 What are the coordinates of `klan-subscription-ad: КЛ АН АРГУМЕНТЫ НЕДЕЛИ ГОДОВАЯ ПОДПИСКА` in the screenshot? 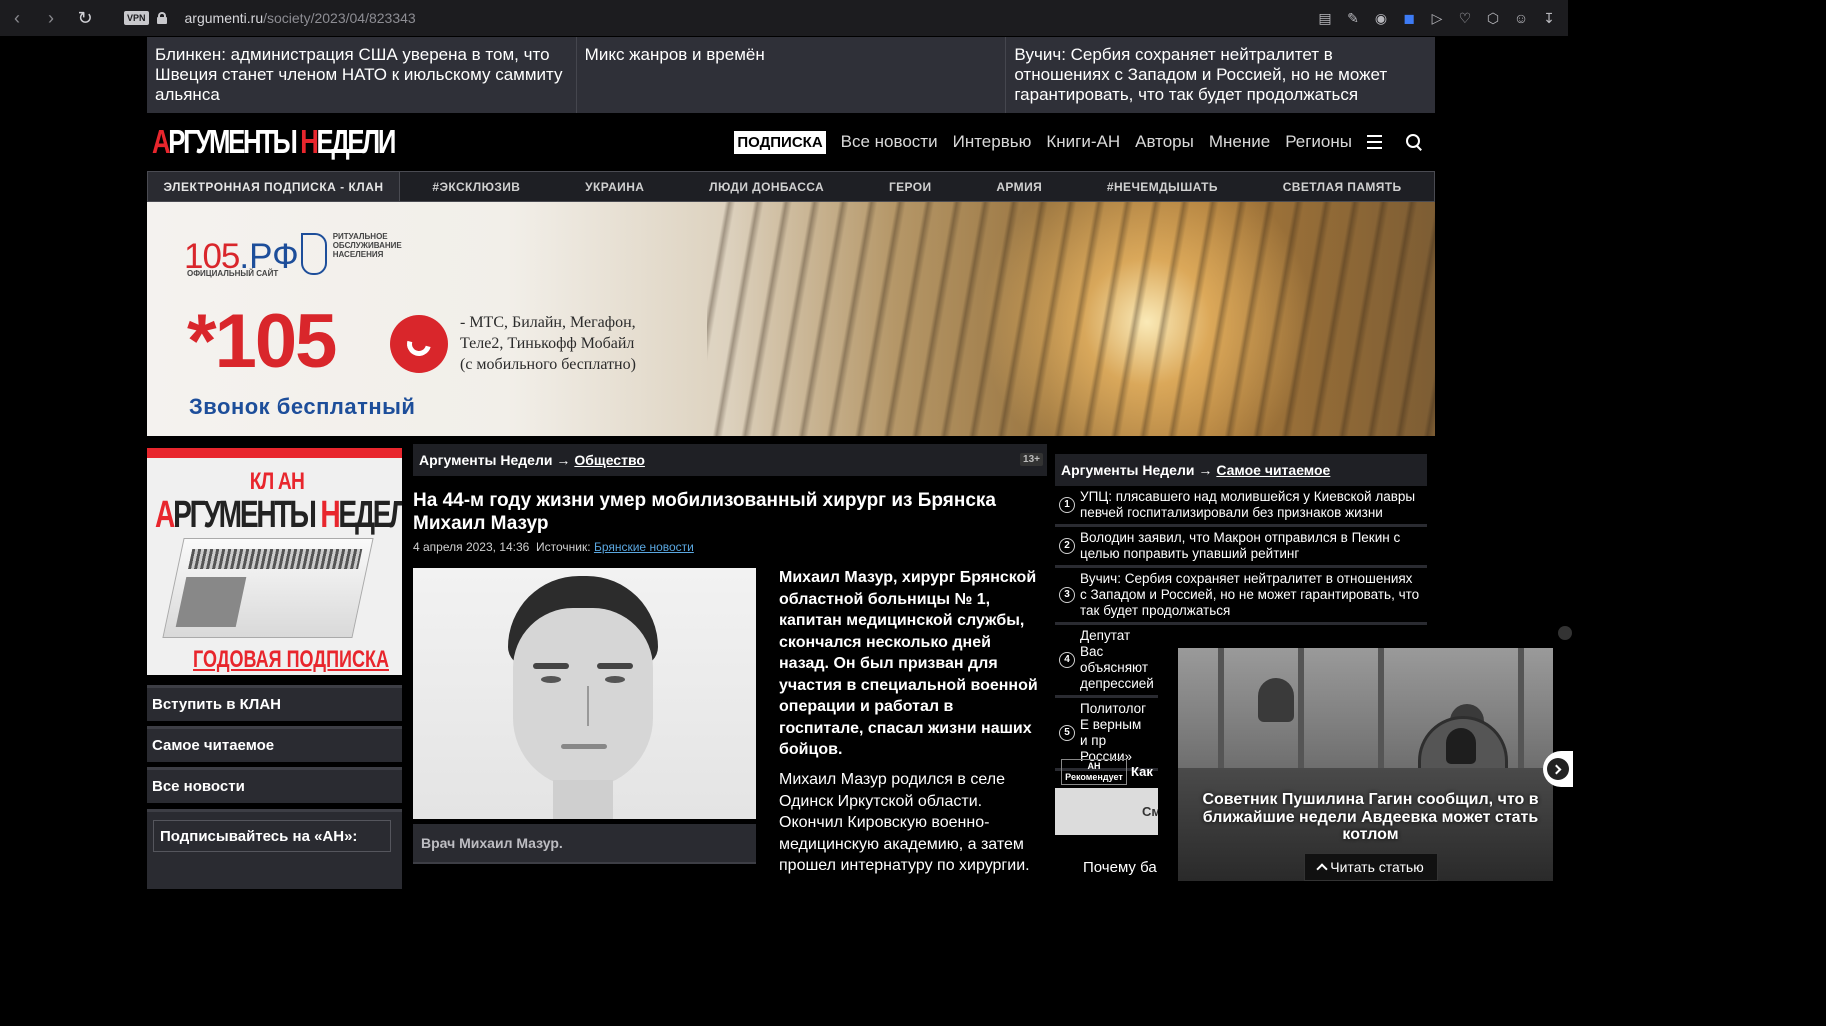 It's located at (274, 561).